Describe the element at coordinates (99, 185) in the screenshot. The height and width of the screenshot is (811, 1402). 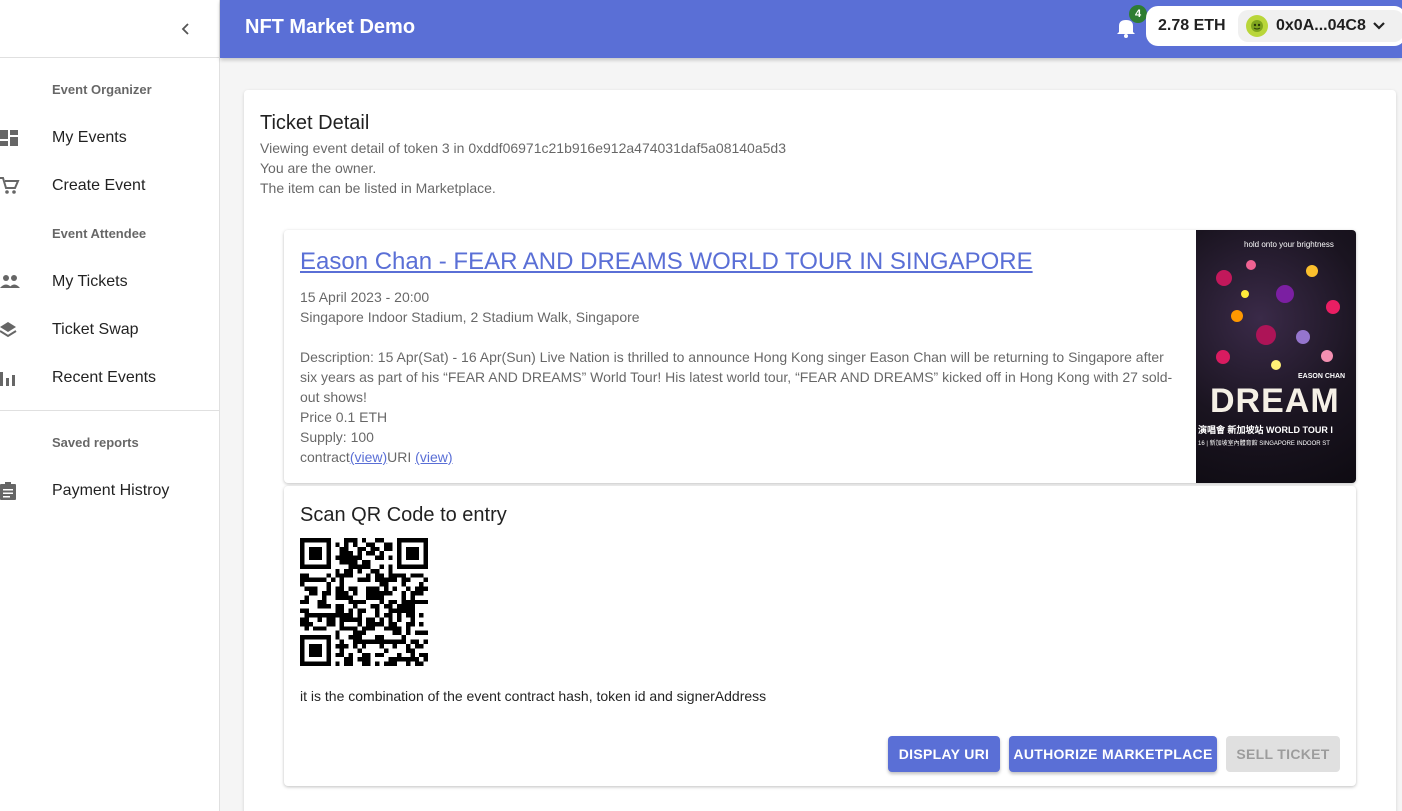
I see `sidebar-item-label: Create Event` at that location.